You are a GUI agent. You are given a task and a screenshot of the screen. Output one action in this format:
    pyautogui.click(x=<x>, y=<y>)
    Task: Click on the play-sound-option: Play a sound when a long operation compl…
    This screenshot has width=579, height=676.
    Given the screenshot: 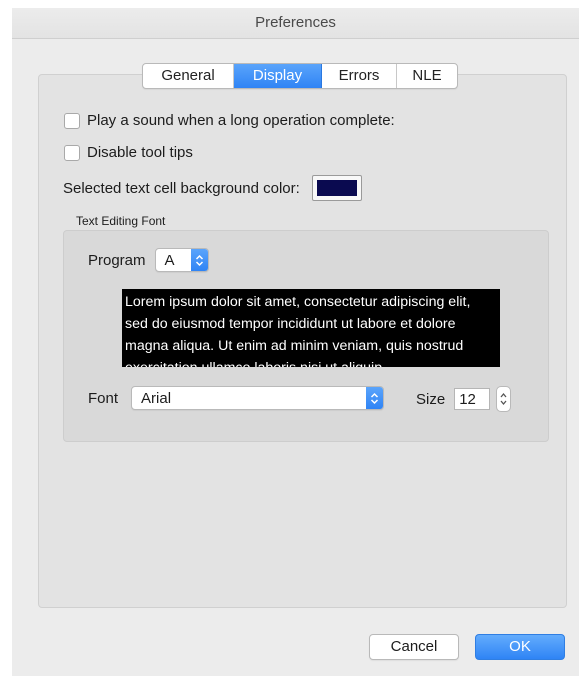 What is the action you would take?
    pyautogui.click(x=229, y=120)
    